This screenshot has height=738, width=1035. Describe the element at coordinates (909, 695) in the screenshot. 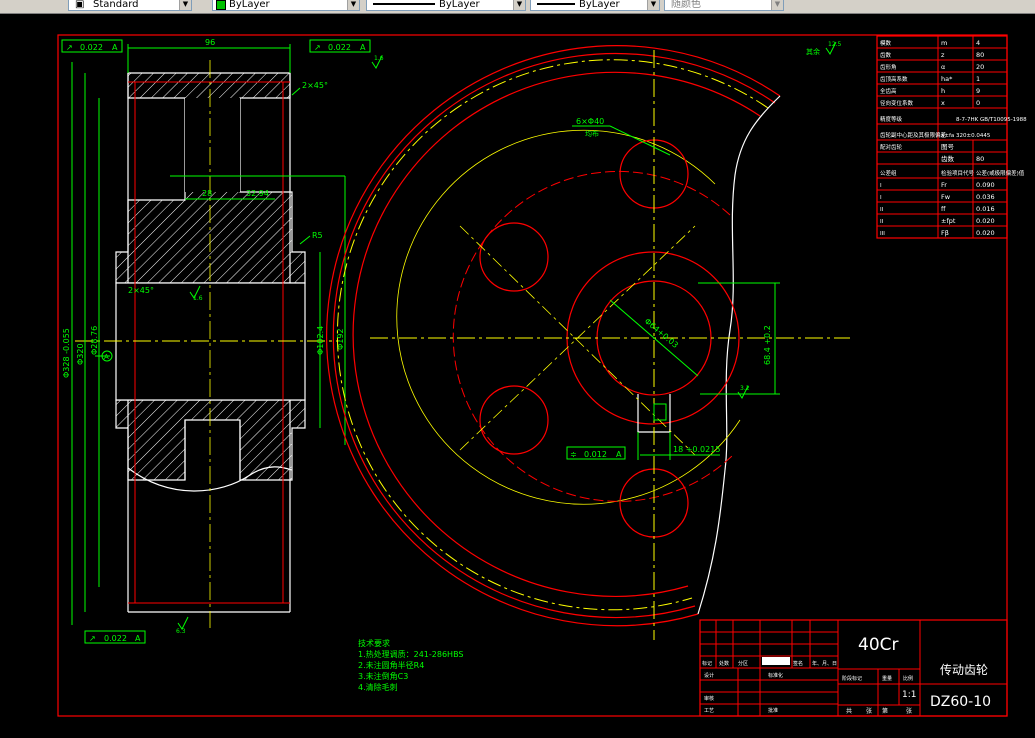

I see `scale: 1:1` at that location.